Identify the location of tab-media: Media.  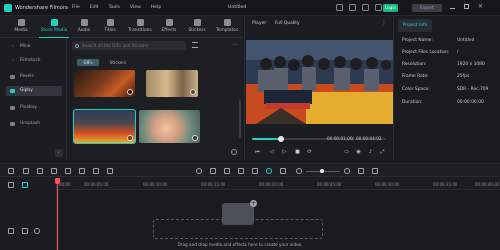
(21, 27).